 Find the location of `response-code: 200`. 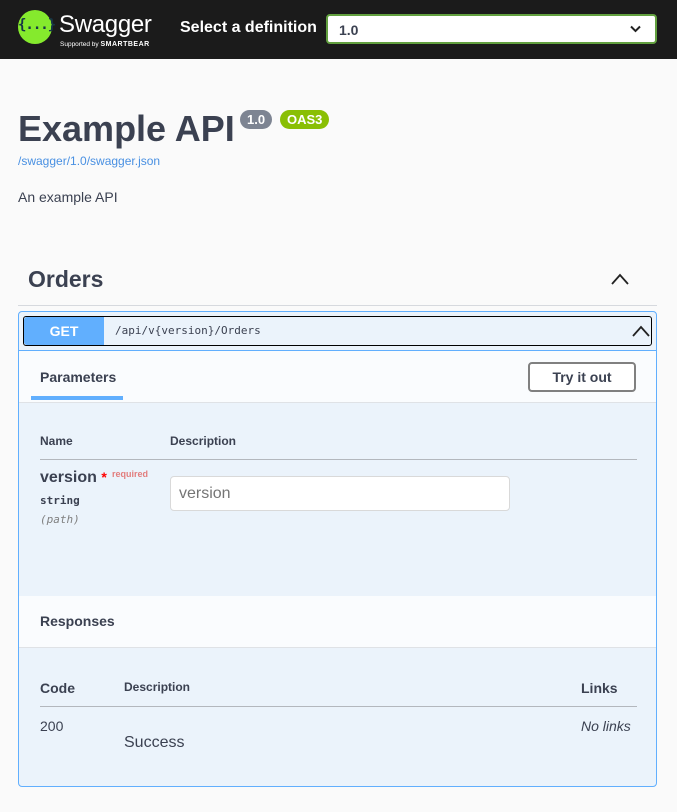

response-code: 200 is located at coordinates (52, 726).